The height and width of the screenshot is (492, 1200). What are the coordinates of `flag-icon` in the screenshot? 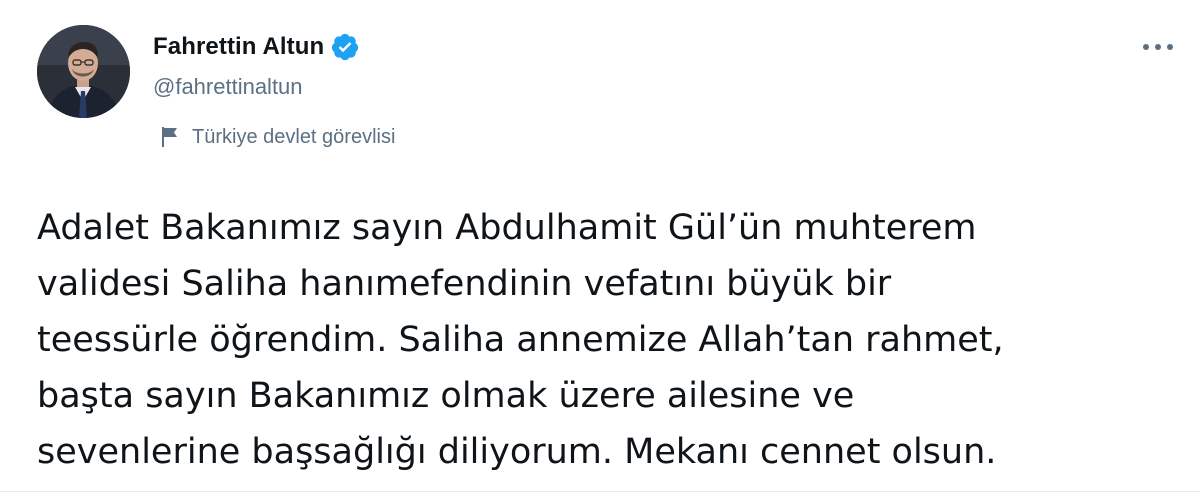 It's located at (170, 137).